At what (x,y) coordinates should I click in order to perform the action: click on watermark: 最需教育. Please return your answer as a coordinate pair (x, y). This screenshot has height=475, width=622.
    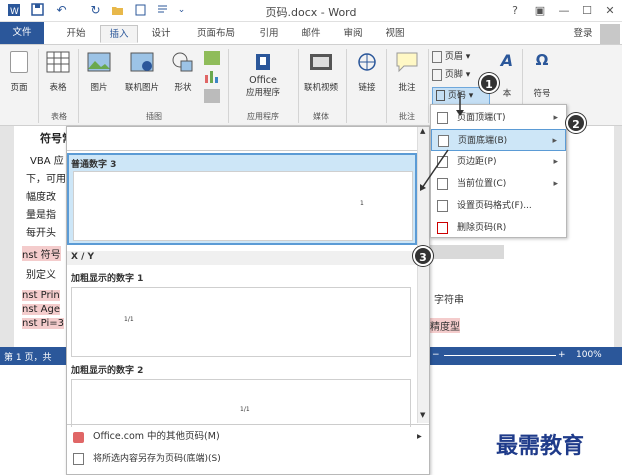
    Looking at the image, I should click on (540, 446).